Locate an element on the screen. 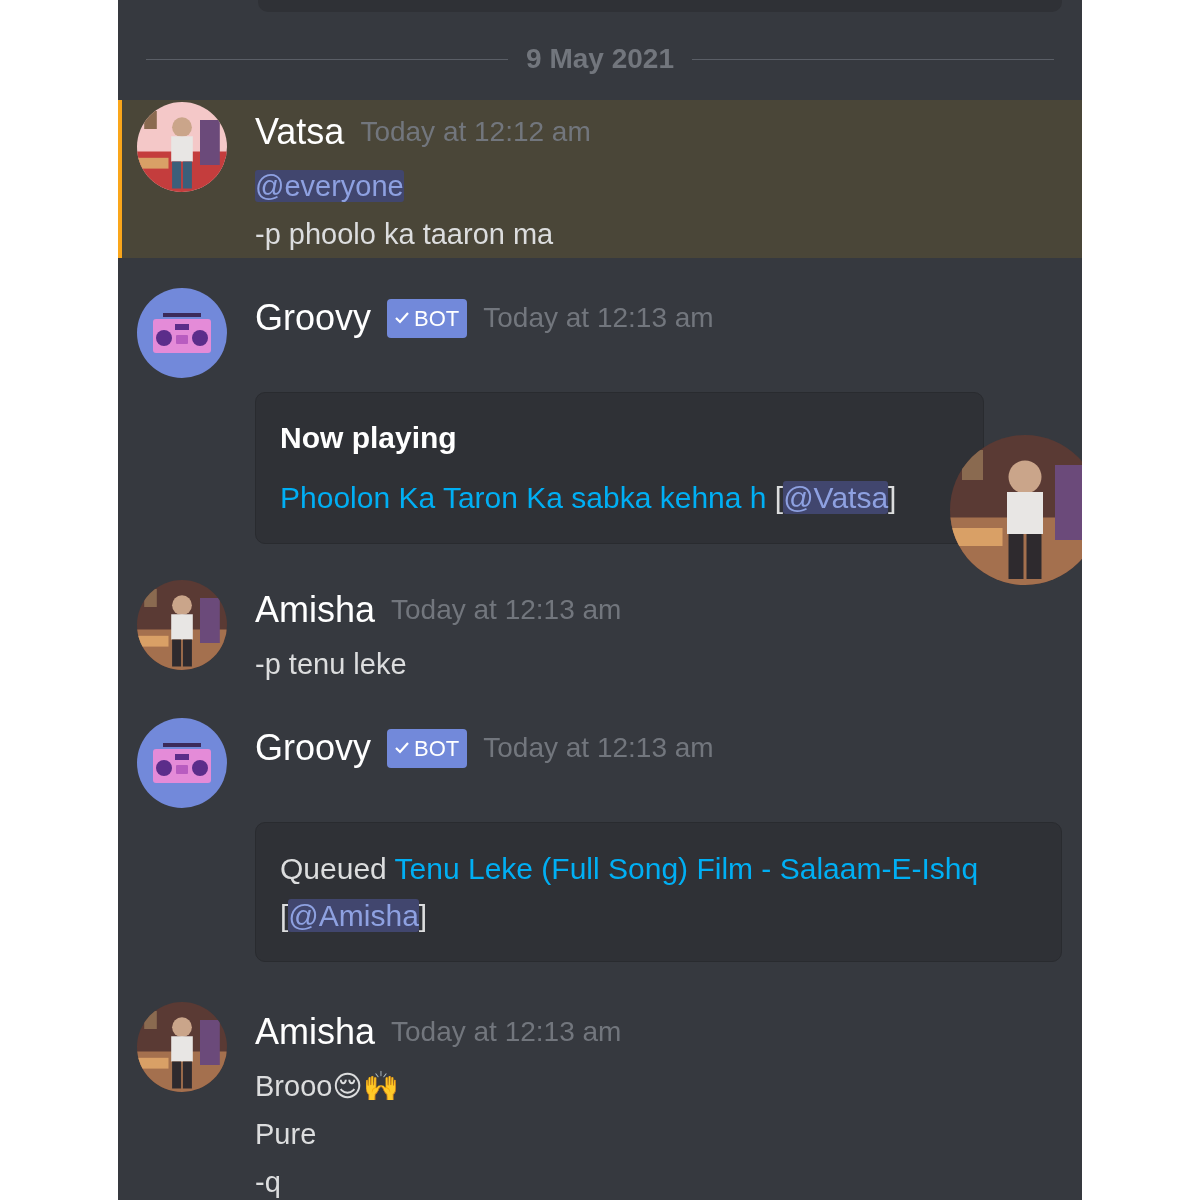 The image size is (1200, 1200). user-mention: @everyone is located at coordinates (329, 186).